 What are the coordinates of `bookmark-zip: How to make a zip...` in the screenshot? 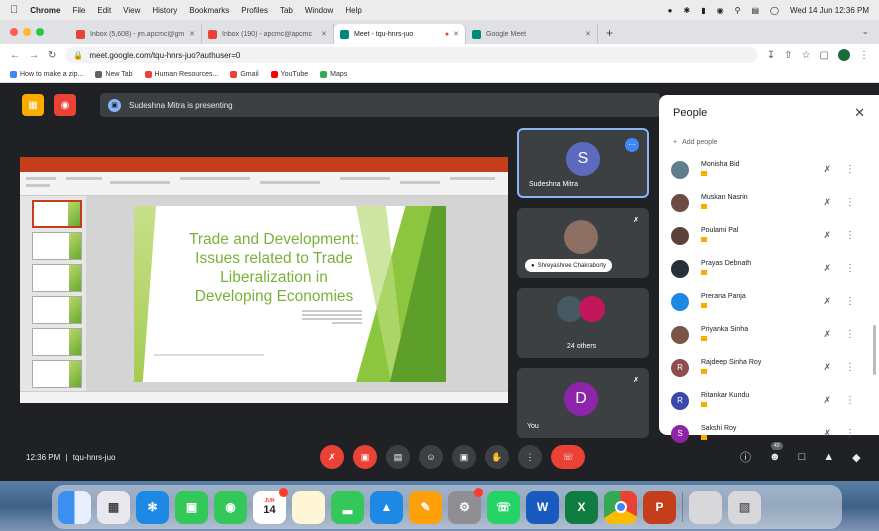 It's located at (46, 74).